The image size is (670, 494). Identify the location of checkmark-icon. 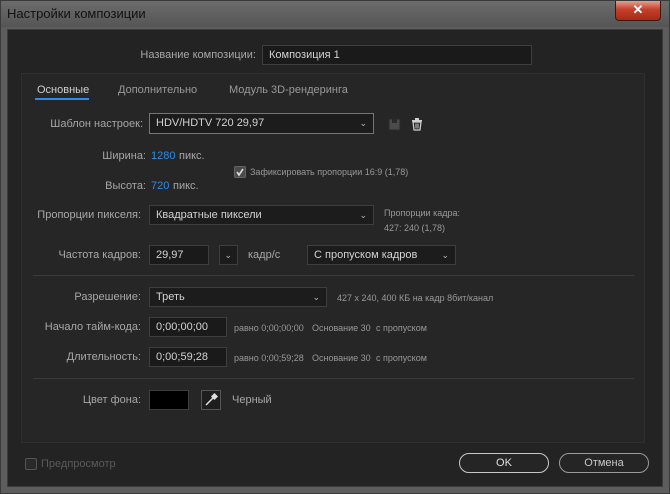
(240, 172).